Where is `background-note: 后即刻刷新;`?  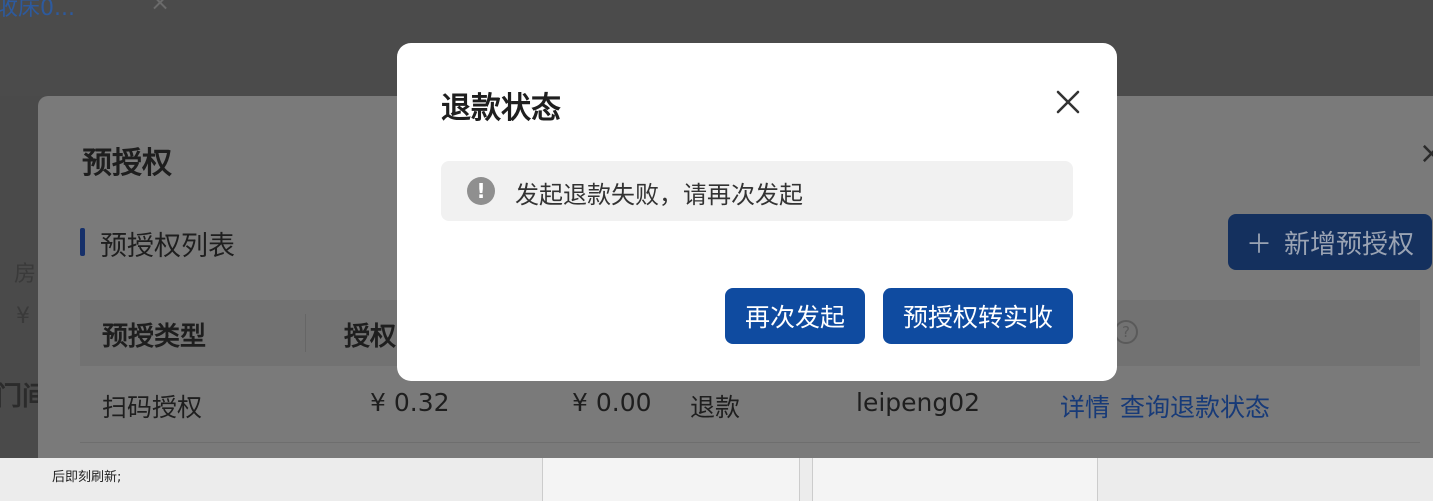
background-note: 后即刻刷新; is located at coordinates (87, 477).